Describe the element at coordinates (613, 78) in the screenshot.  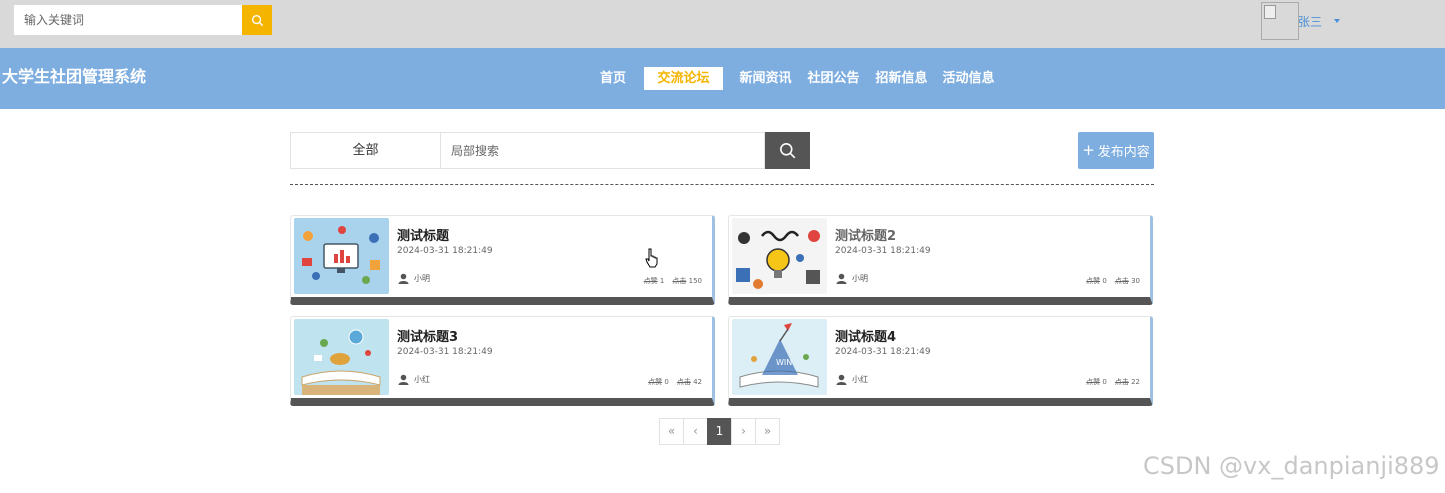
I see `nav-home: 首页` at that location.